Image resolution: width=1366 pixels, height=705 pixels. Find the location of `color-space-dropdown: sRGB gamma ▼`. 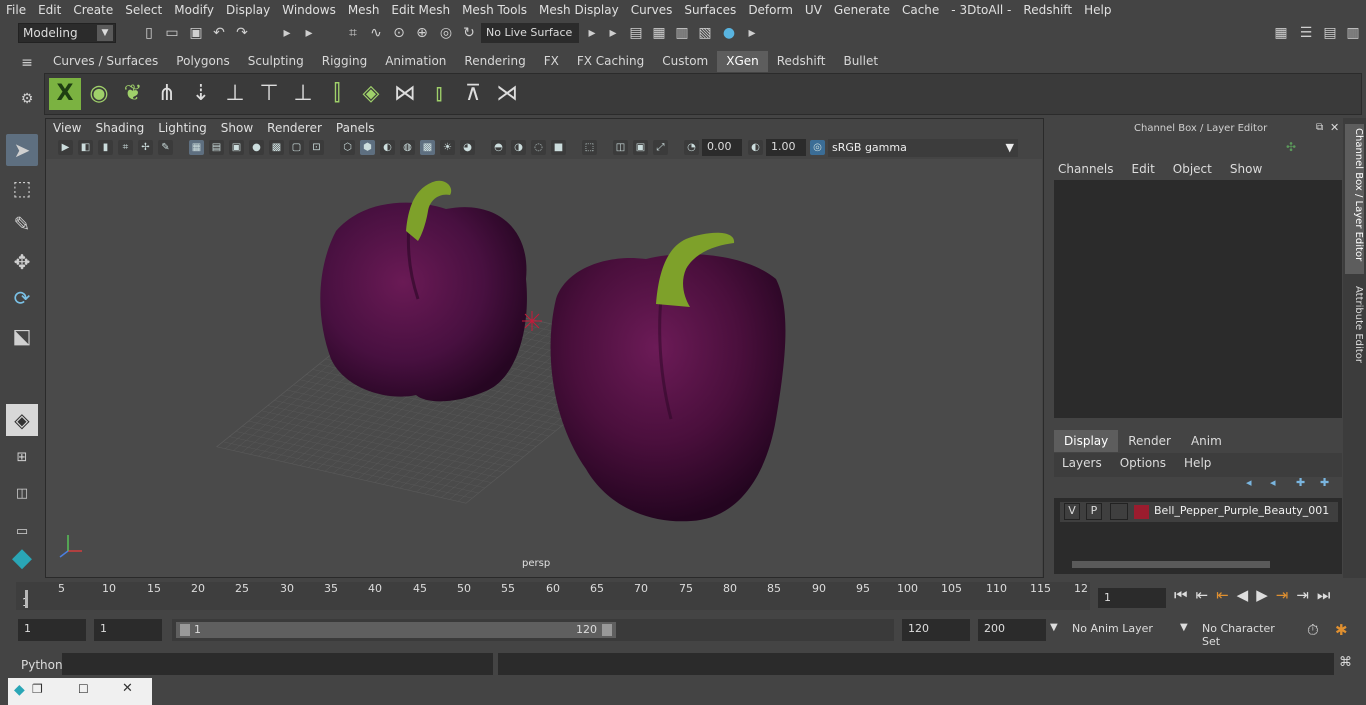

color-space-dropdown: sRGB gamma ▼ is located at coordinates (923, 148).